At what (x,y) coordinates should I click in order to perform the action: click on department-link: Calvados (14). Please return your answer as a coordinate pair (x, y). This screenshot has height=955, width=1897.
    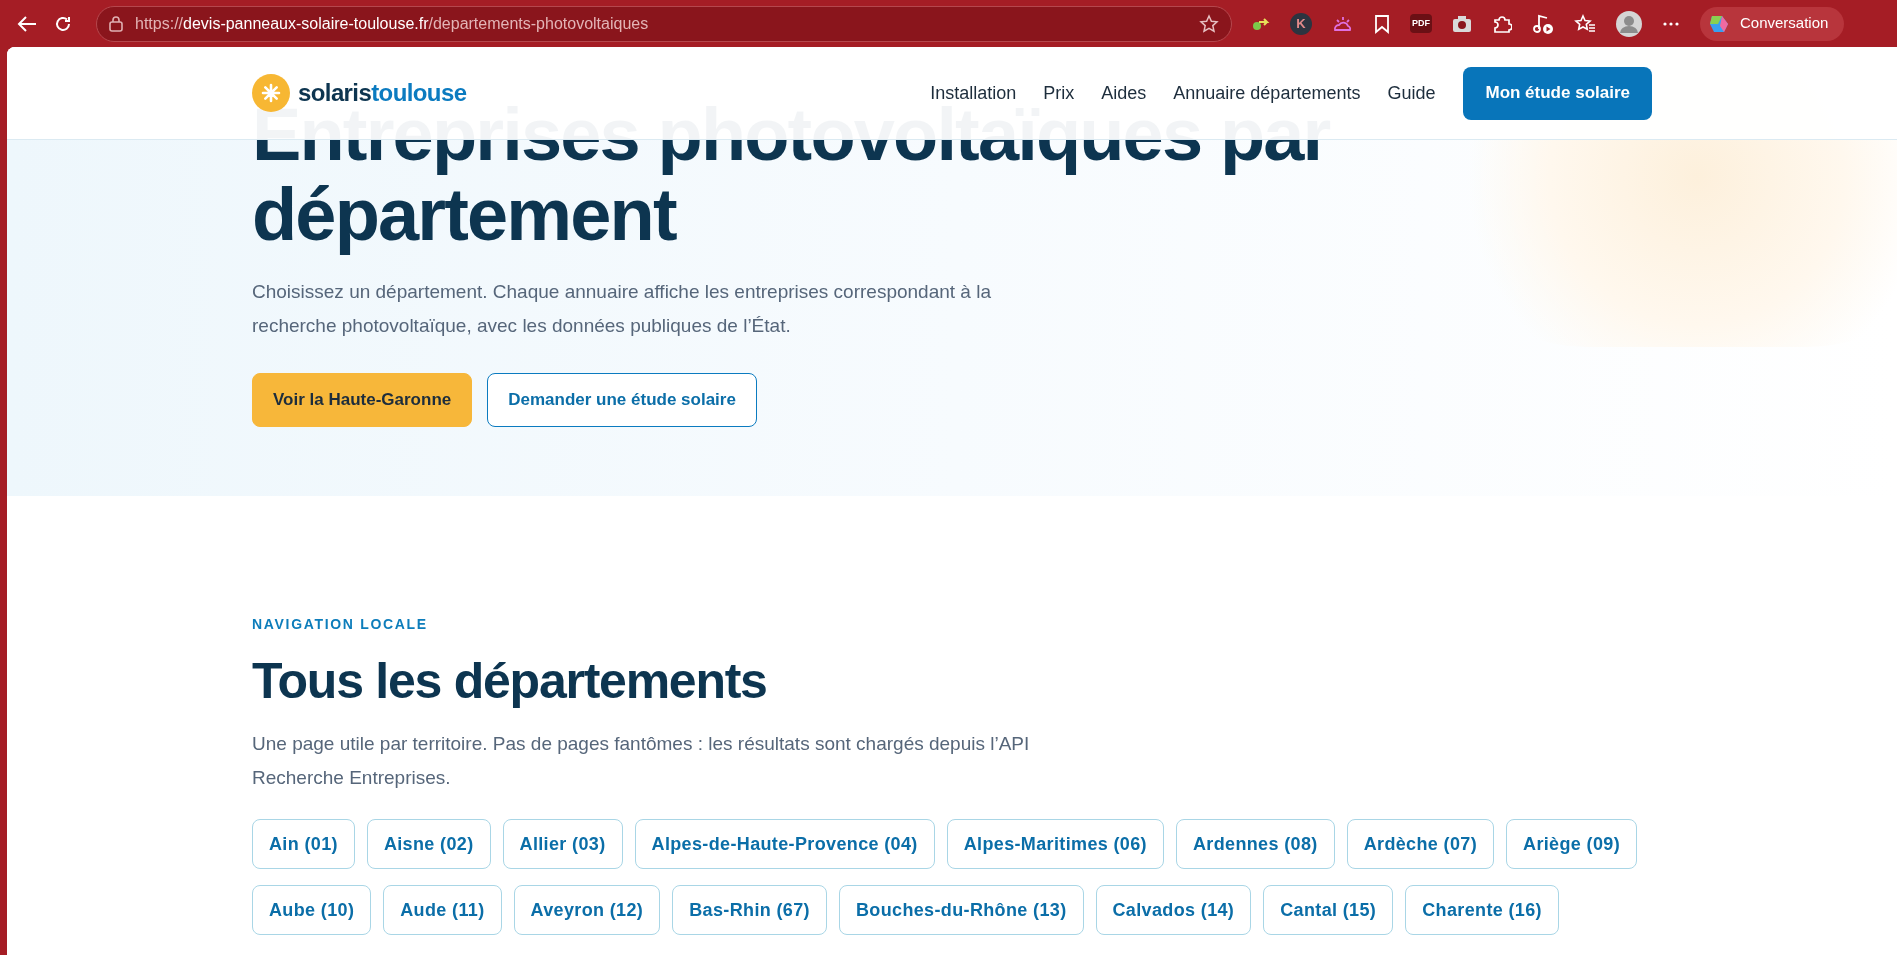
    Looking at the image, I should click on (1173, 910).